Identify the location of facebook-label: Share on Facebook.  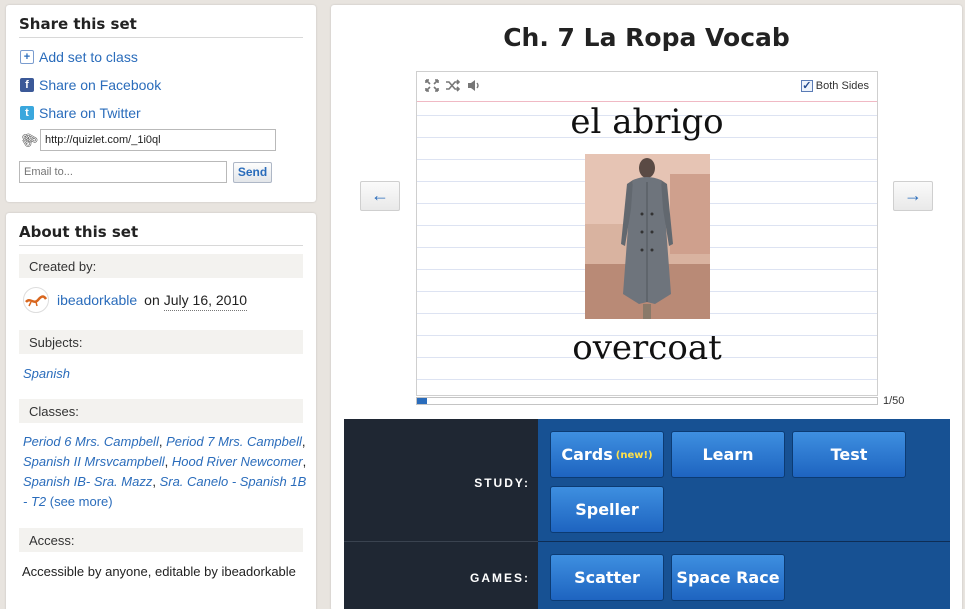
(100, 85).